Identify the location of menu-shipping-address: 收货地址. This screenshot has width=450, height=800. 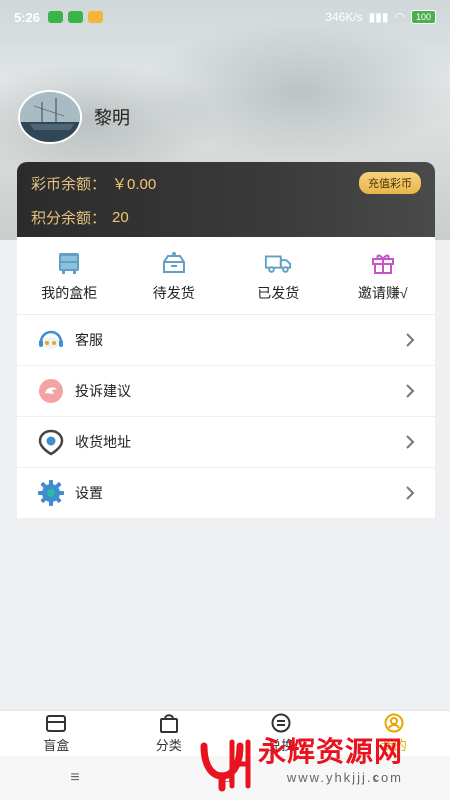
(226, 442).